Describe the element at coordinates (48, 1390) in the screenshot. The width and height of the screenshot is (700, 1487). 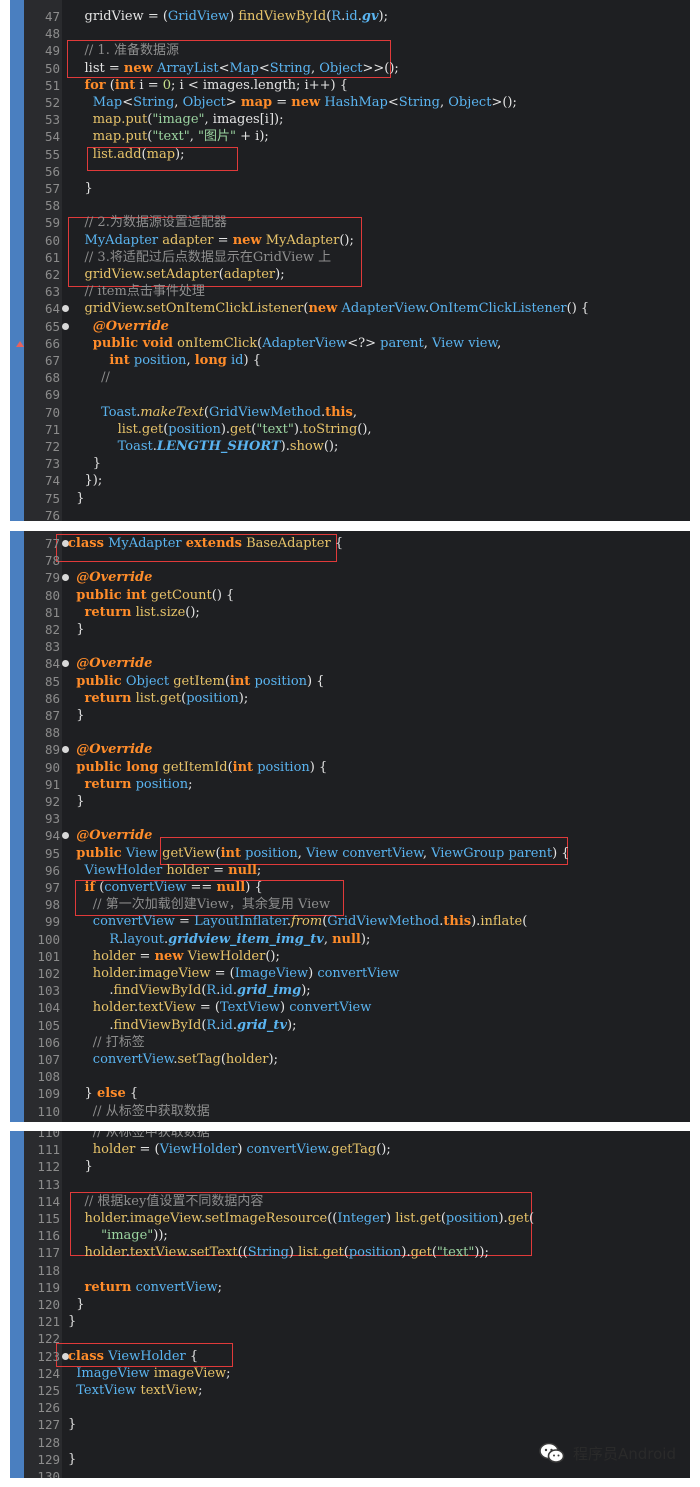
I see `line-number: 125` at that location.